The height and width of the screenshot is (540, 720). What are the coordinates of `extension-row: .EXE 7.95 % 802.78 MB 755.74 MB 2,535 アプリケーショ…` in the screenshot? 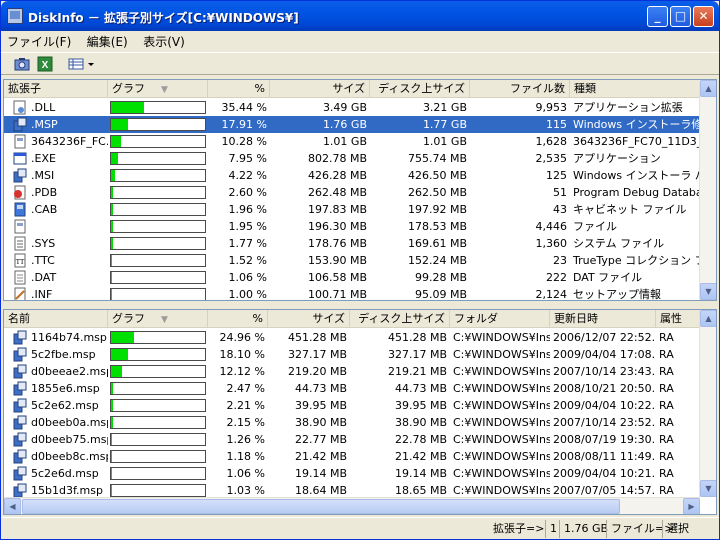 It's located at (352, 158).